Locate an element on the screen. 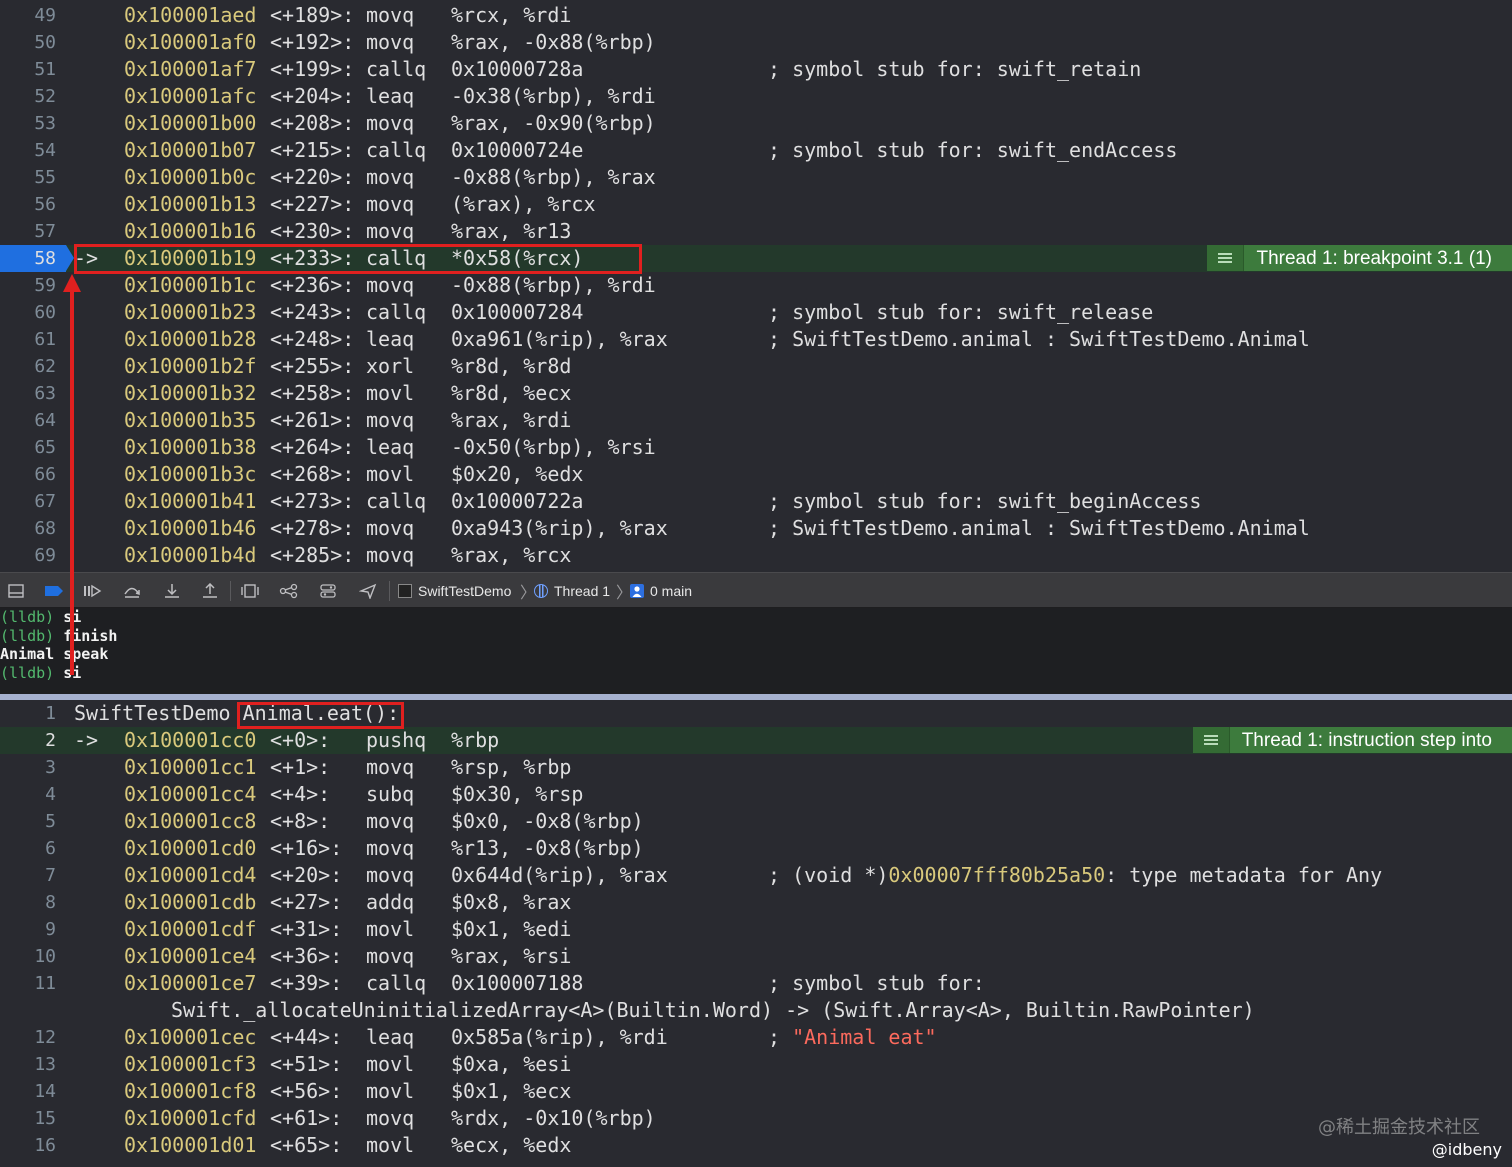  line-number: 1 is located at coordinates (50, 713).